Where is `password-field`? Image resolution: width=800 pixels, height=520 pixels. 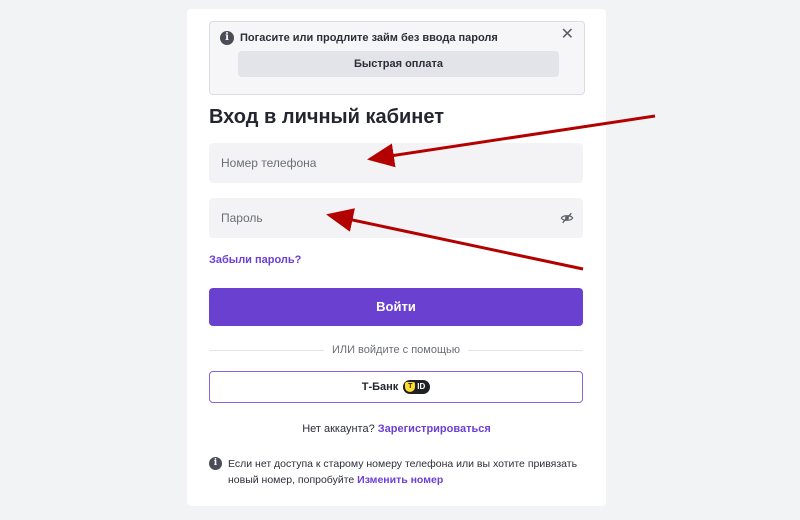 password-field is located at coordinates (396, 218).